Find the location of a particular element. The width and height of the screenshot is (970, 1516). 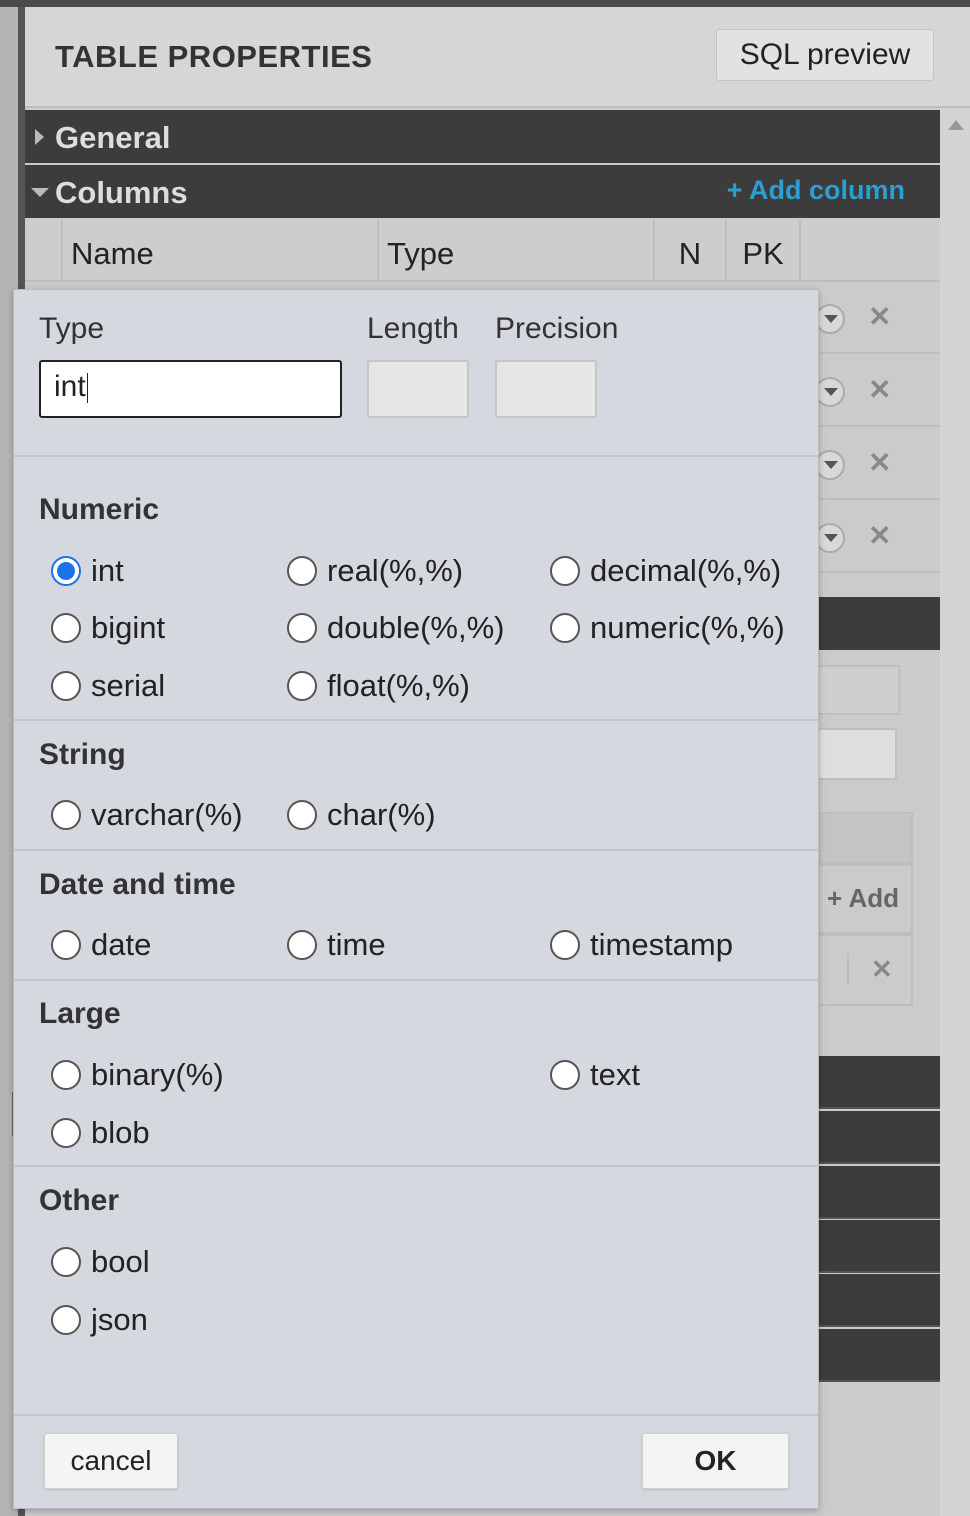

radio-checked-icon is located at coordinates (66, 571).